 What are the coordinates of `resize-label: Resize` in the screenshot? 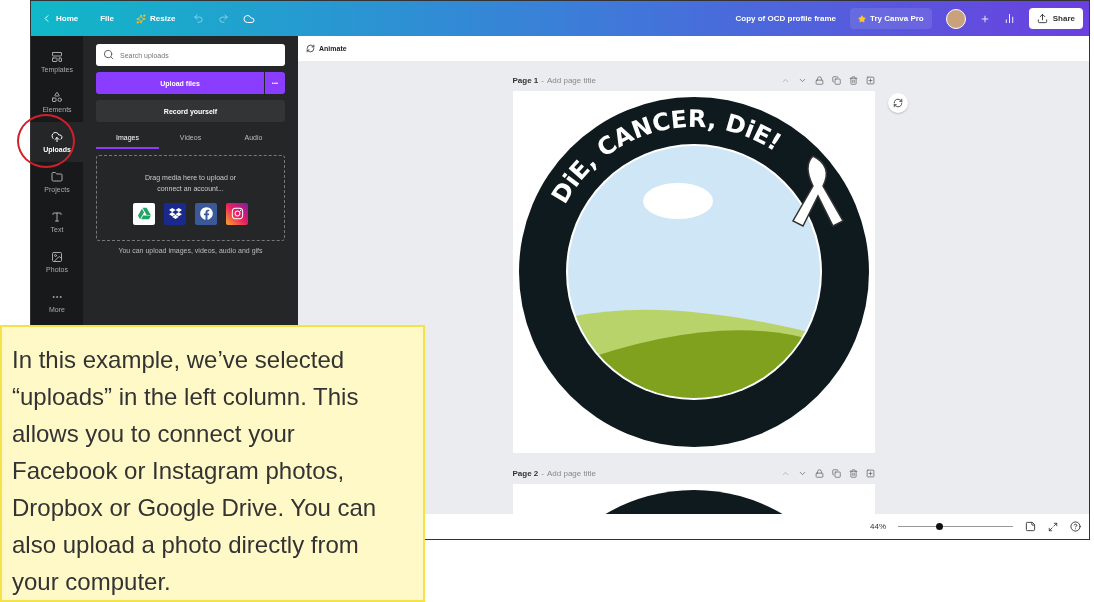 It's located at (163, 18).